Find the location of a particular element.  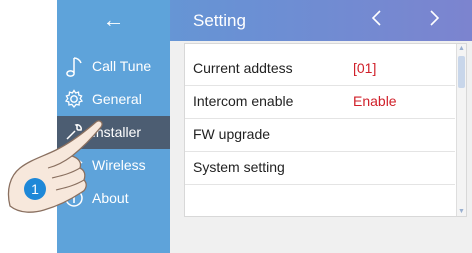

setting-row-fw-upgrade: FW upgrade is located at coordinates (320, 135).